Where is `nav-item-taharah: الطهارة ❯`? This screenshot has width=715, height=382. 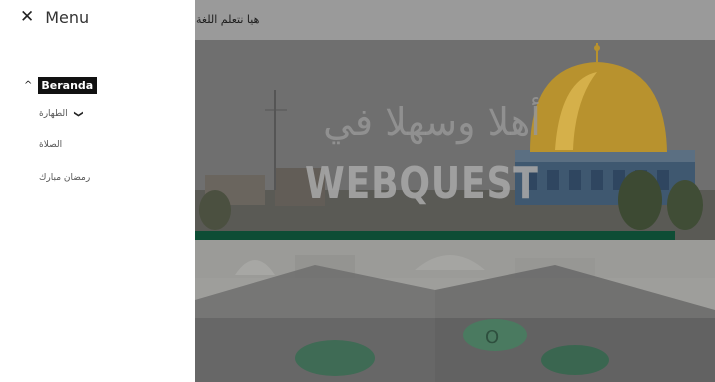
nav-item-taharah: الطهارة ❯ is located at coordinates (60, 114).